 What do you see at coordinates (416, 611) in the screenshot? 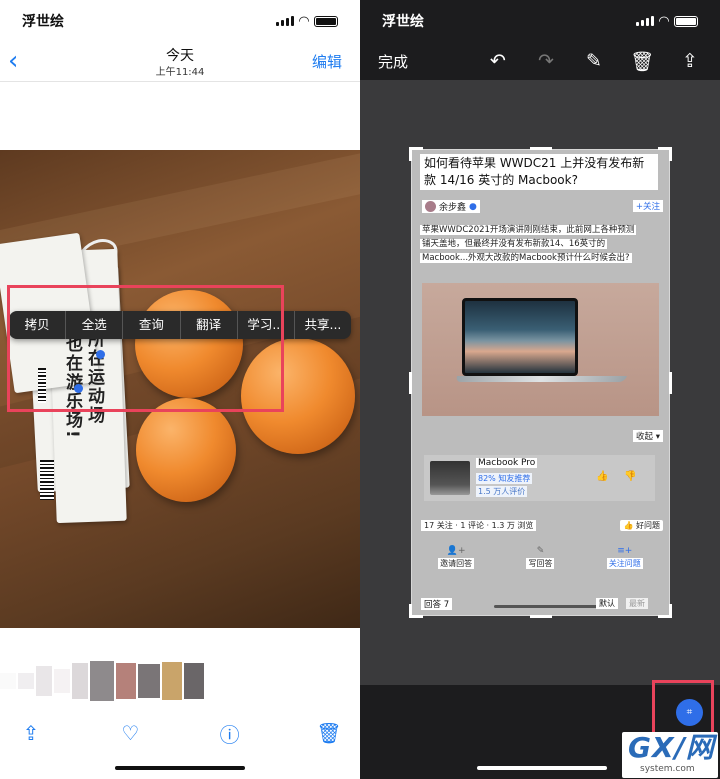
I see `crop-corner-bottom-left` at bounding box center [416, 611].